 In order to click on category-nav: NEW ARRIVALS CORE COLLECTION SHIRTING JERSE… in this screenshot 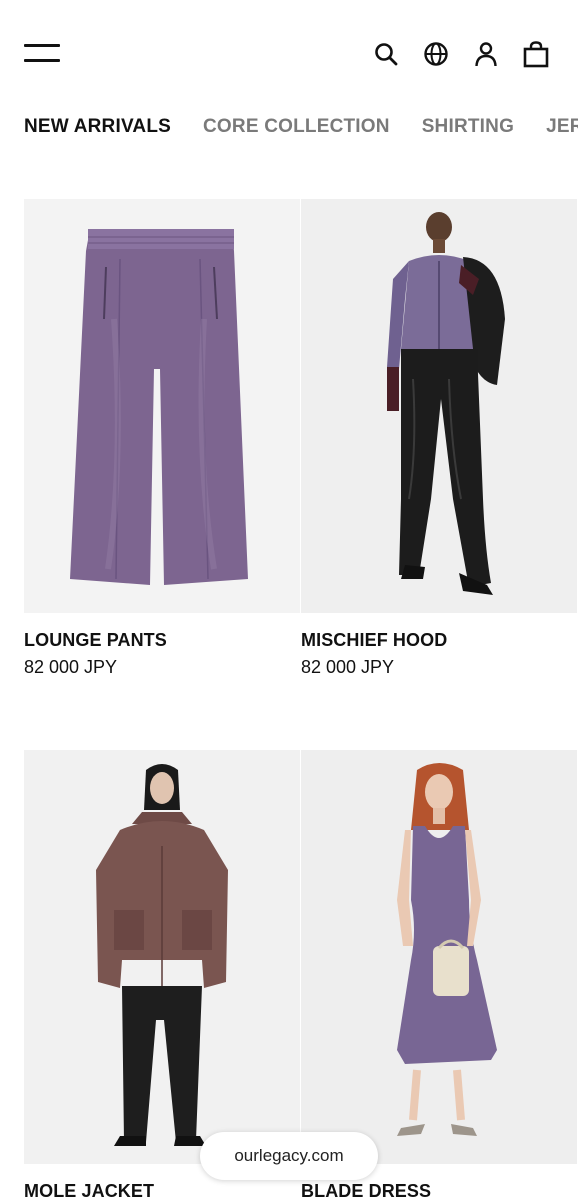, I will do `click(301, 128)`.